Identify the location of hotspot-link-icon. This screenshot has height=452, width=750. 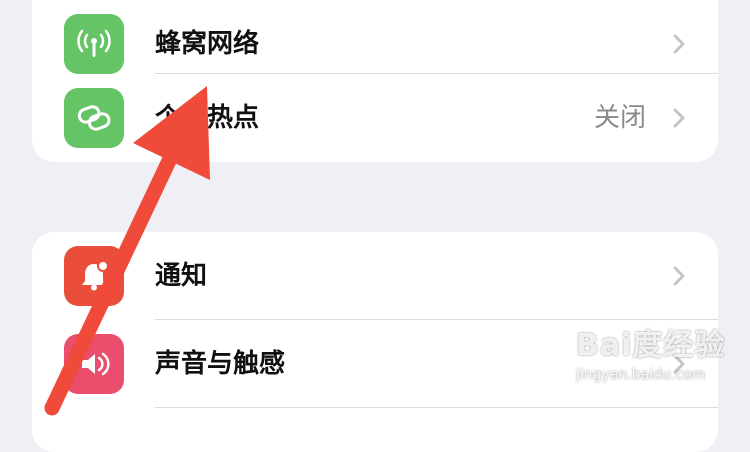
(94, 118).